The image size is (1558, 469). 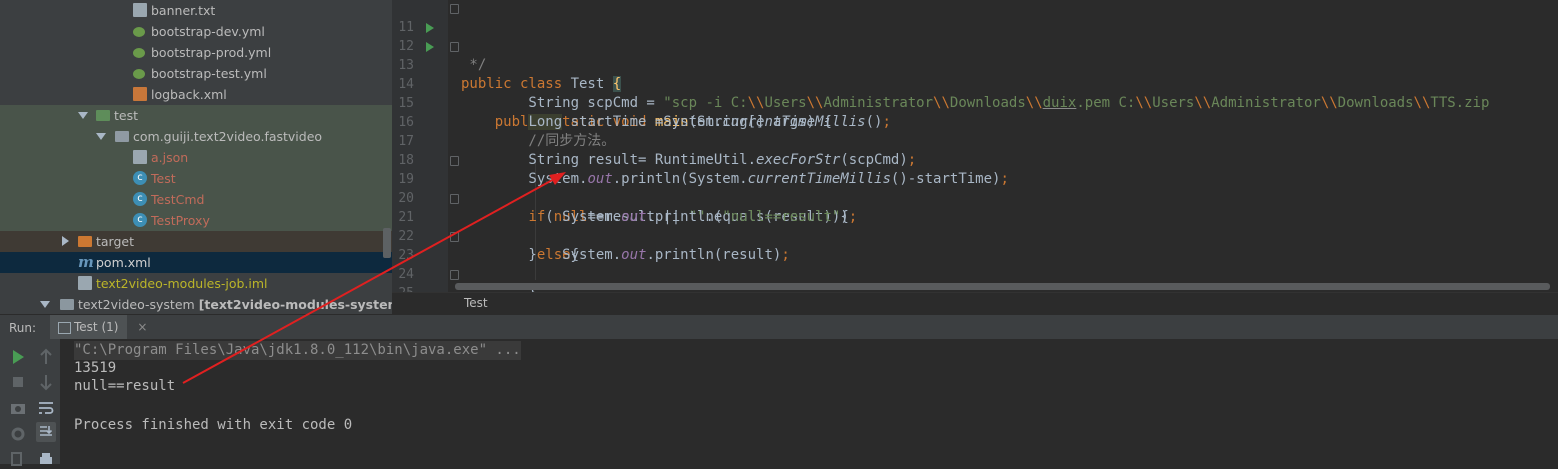 What do you see at coordinates (975, 235) in the screenshot?
I see `code-line-22: 22 System.out.println(result);` at bounding box center [975, 235].